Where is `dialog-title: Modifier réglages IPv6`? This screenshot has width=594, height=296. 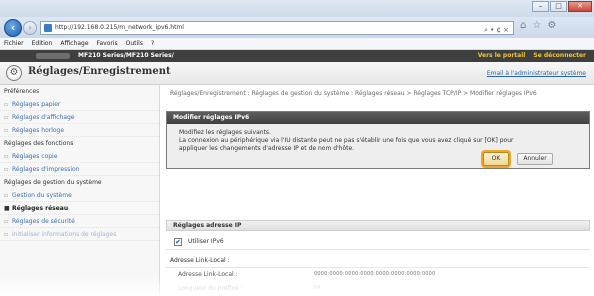
dialog-title: Modifier réglages IPv6 is located at coordinates (378, 118).